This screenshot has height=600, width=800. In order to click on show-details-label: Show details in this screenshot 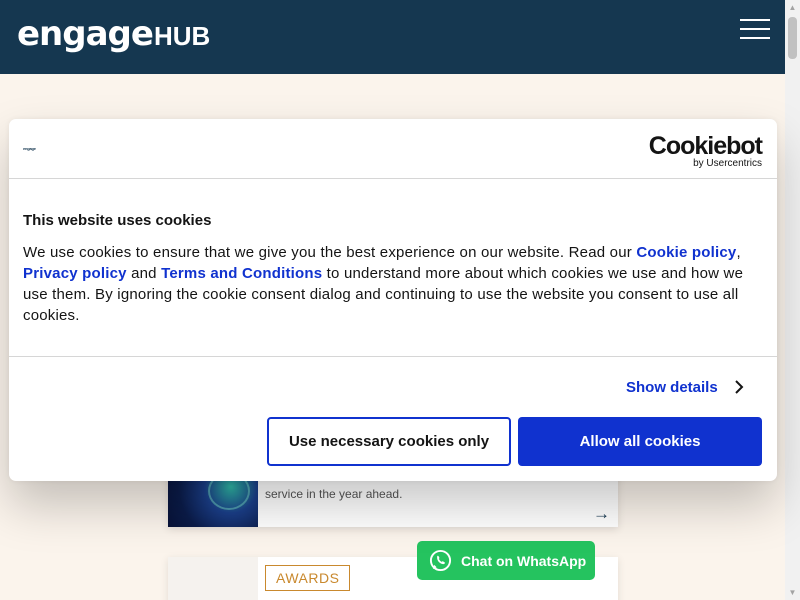, I will do `click(672, 387)`.